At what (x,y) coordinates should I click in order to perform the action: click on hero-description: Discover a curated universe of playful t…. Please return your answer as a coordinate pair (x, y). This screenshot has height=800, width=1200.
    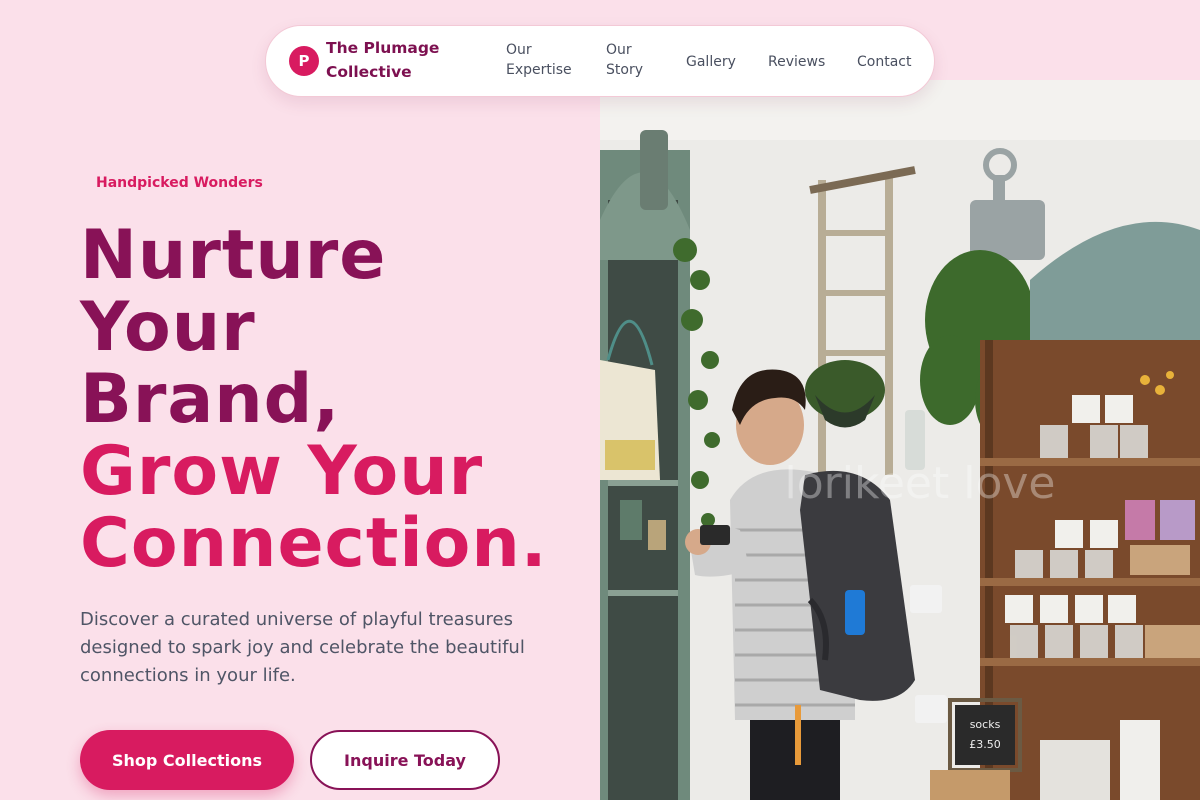
    Looking at the image, I should click on (302, 647).